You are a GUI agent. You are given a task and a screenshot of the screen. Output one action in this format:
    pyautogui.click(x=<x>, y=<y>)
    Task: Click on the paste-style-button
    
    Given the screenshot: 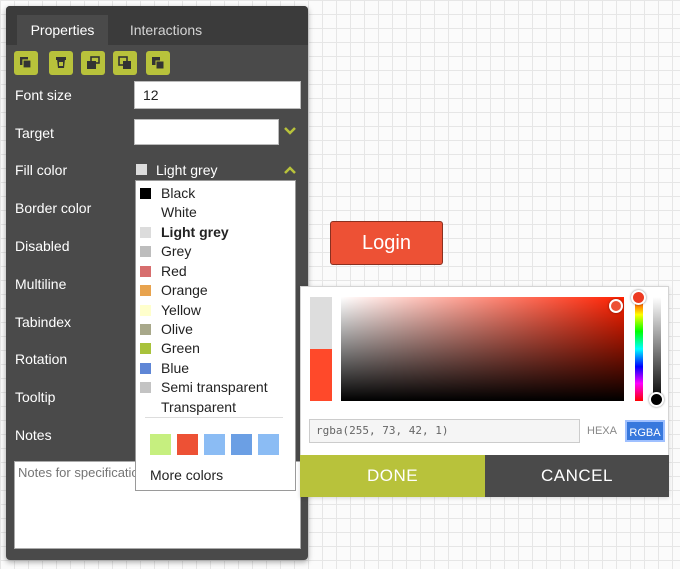 What is the action you would take?
    pyautogui.click(x=158, y=63)
    